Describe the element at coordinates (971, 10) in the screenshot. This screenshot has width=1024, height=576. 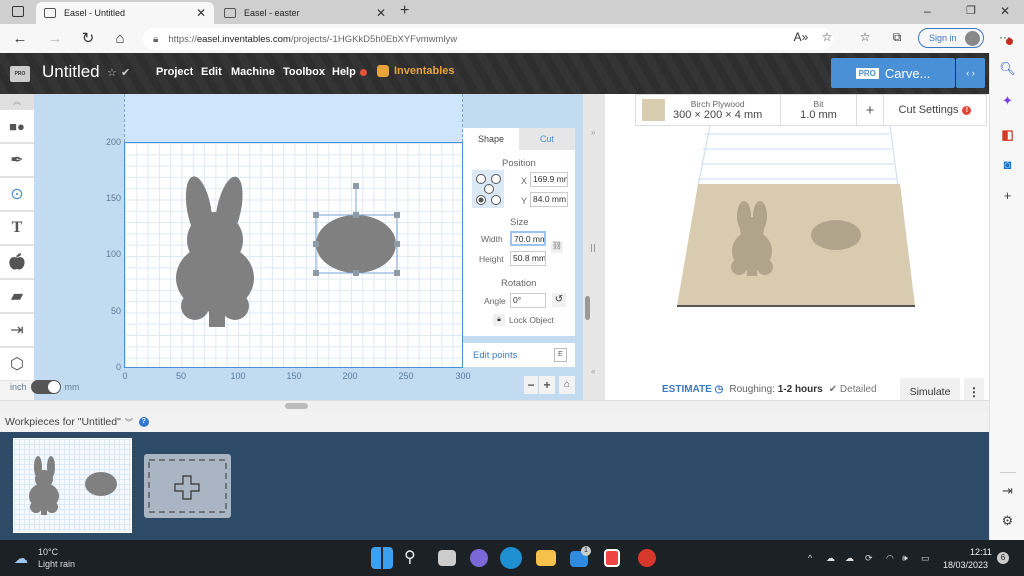
I see `restore-button: ❐` at that location.